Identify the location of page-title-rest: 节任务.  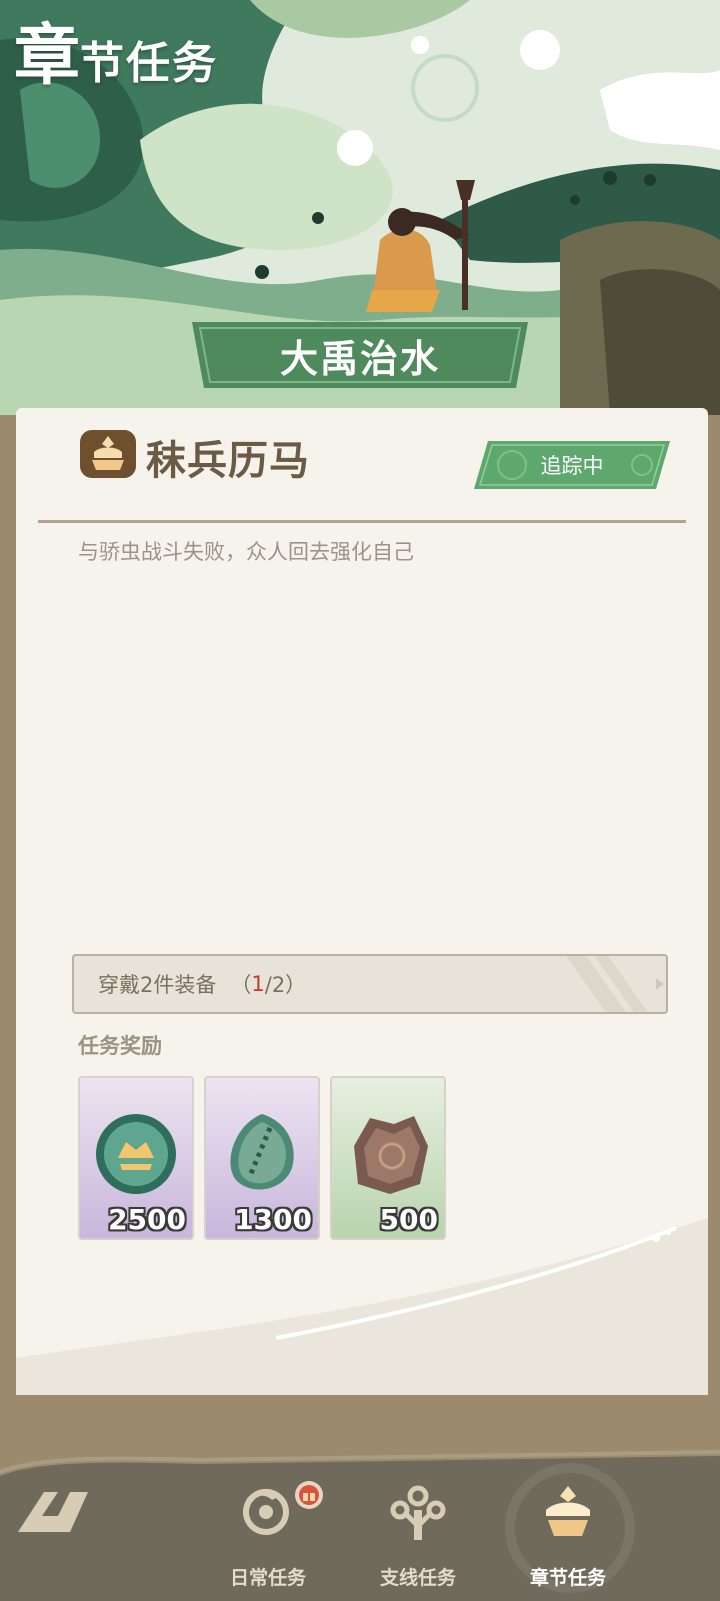
(149, 63).